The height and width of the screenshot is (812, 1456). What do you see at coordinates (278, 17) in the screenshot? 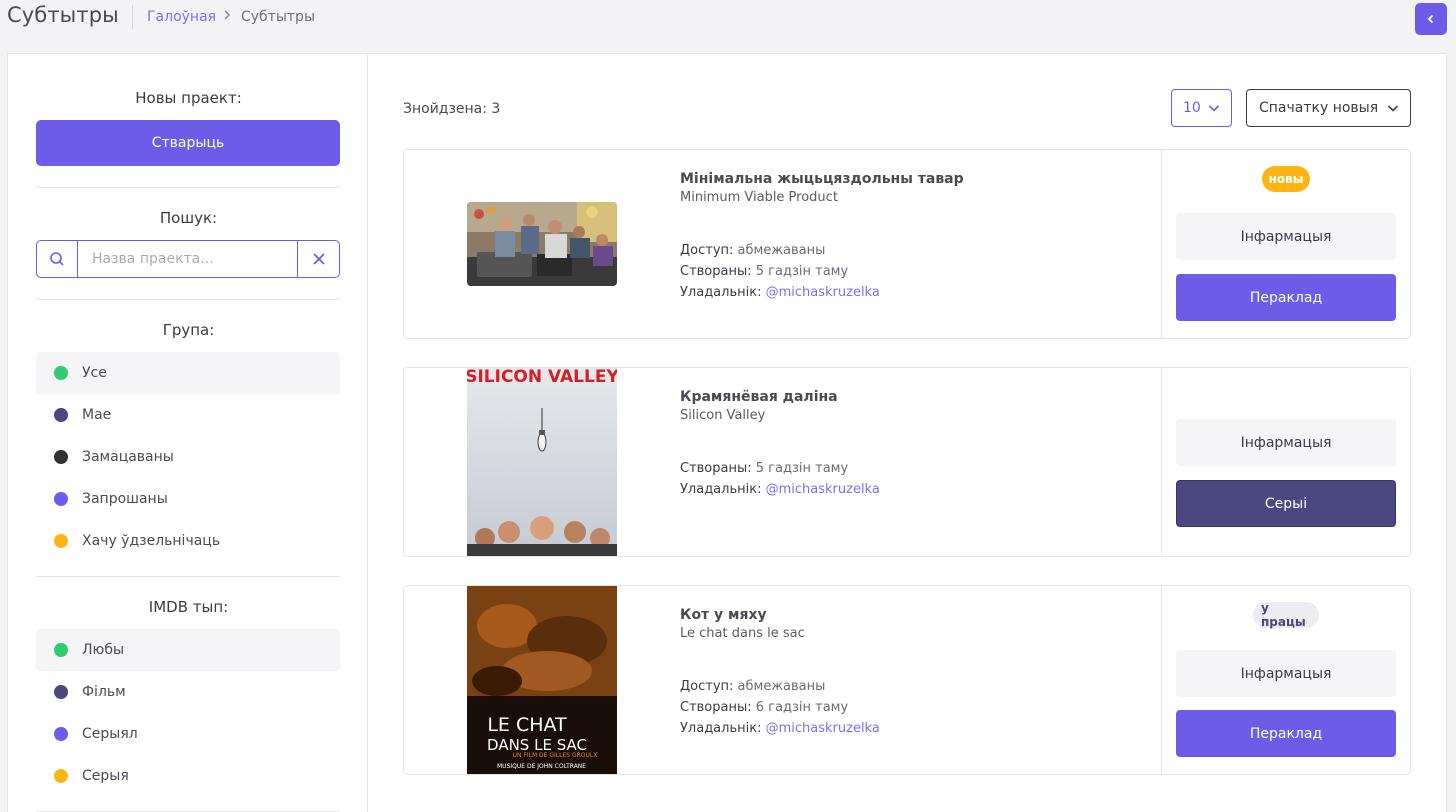
I see `breadcrumb-current: Субтытры` at bounding box center [278, 17].